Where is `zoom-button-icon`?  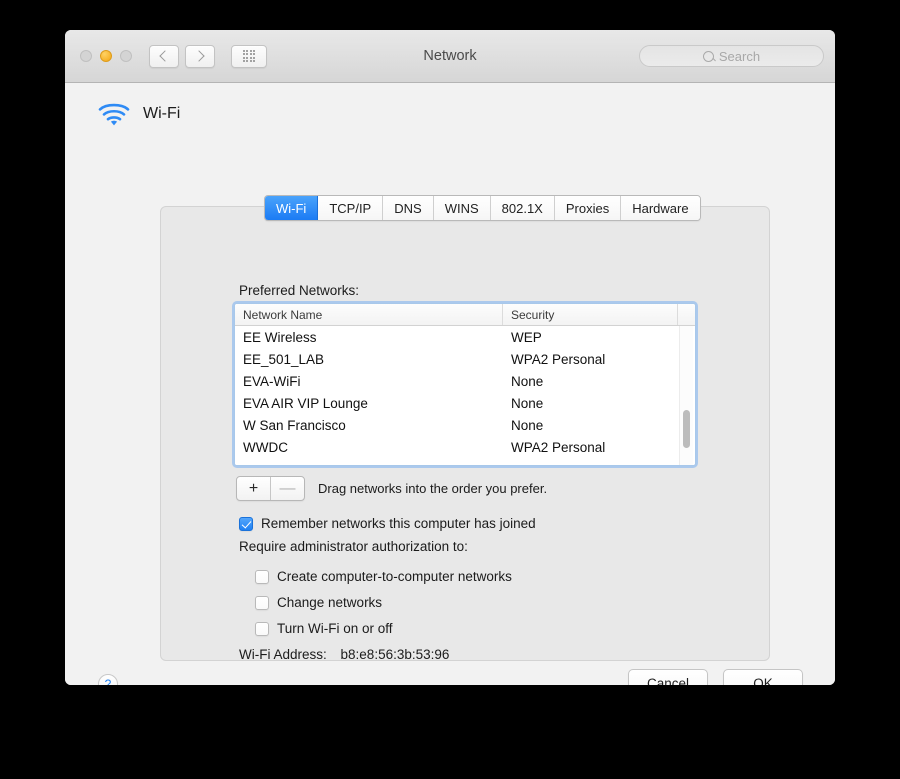 zoom-button-icon is located at coordinates (126, 56).